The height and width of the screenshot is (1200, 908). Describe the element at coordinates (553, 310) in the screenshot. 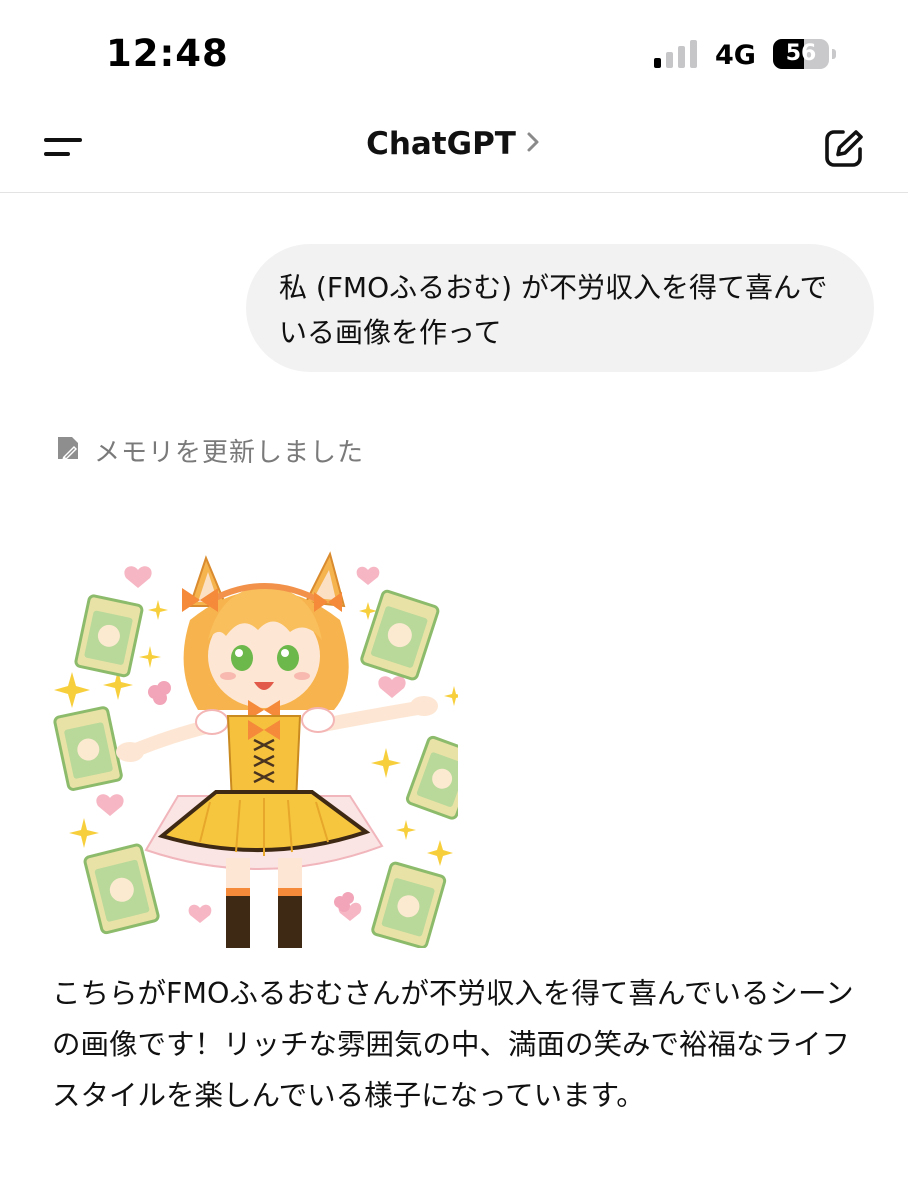

I see `user-message-text: 私 (FMOふるおむ) が不労収入を得て喜んでいる画像を作って` at that location.